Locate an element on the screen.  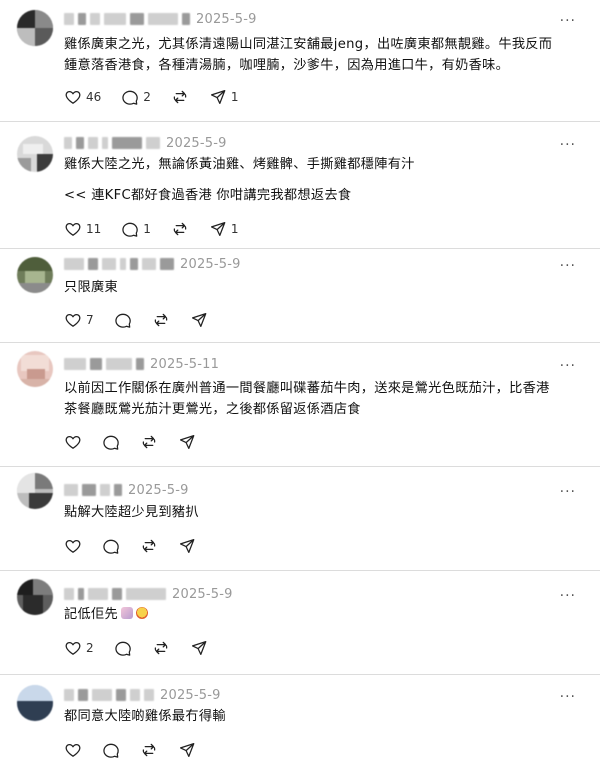
like-button: 46 is located at coordinates (82, 97).